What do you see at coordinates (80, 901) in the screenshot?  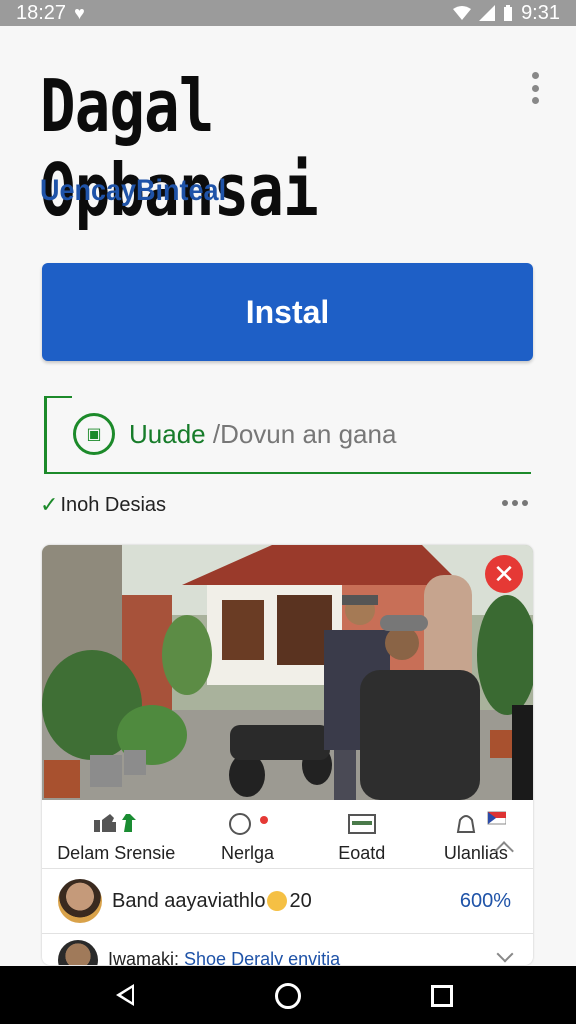 I see `avatar` at bounding box center [80, 901].